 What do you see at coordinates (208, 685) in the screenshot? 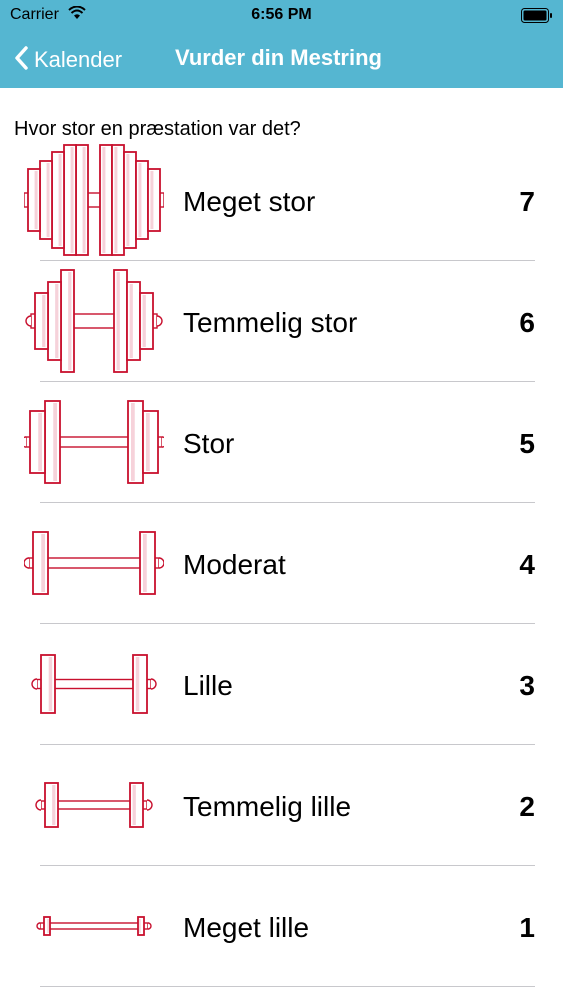
I see `rating-label: Lille` at bounding box center [208, 685].